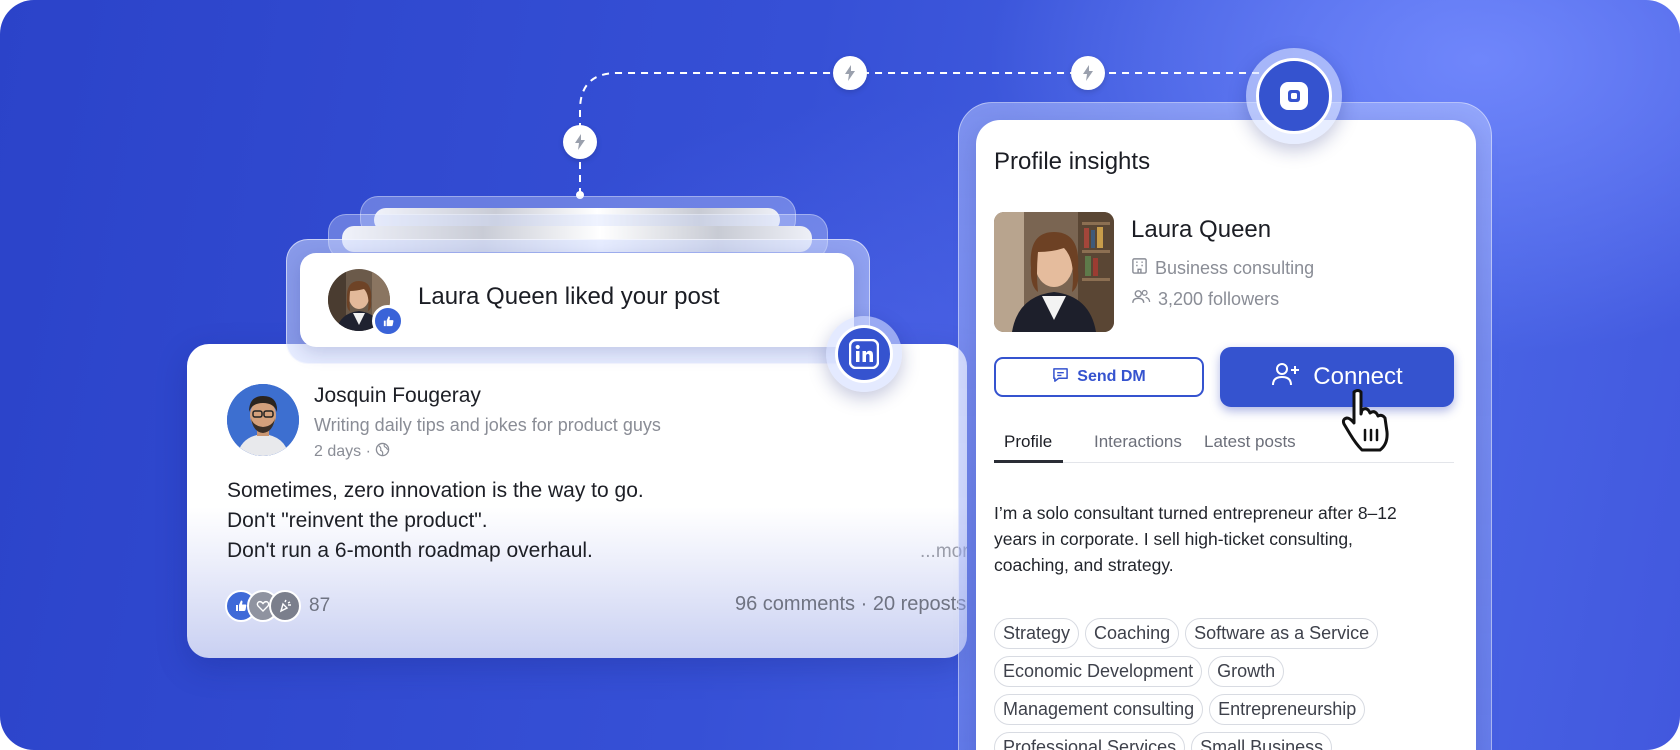  I want to click on followers-text: 3,200 followers, so click(1219, 298).